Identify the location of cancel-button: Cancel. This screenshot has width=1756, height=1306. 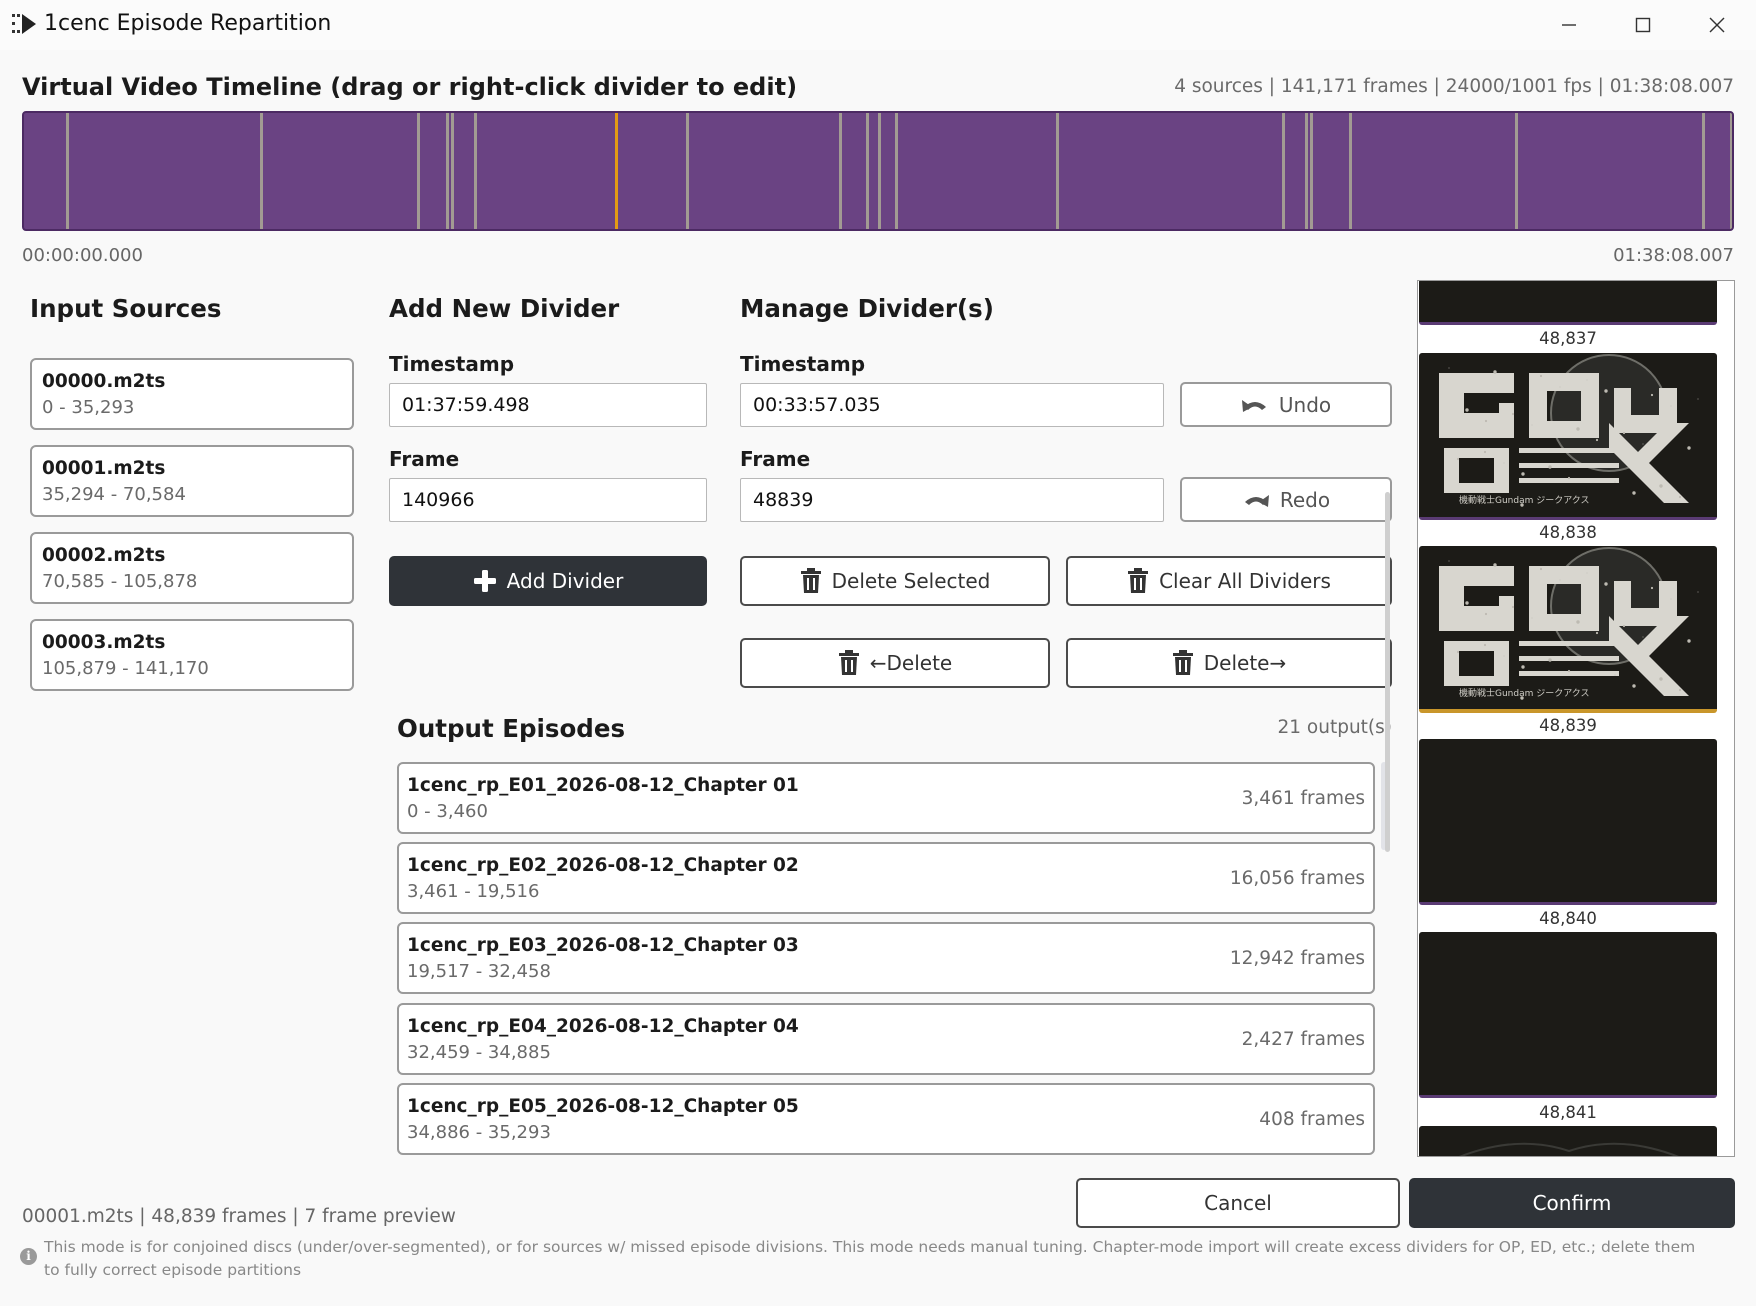
(1238, 1203).